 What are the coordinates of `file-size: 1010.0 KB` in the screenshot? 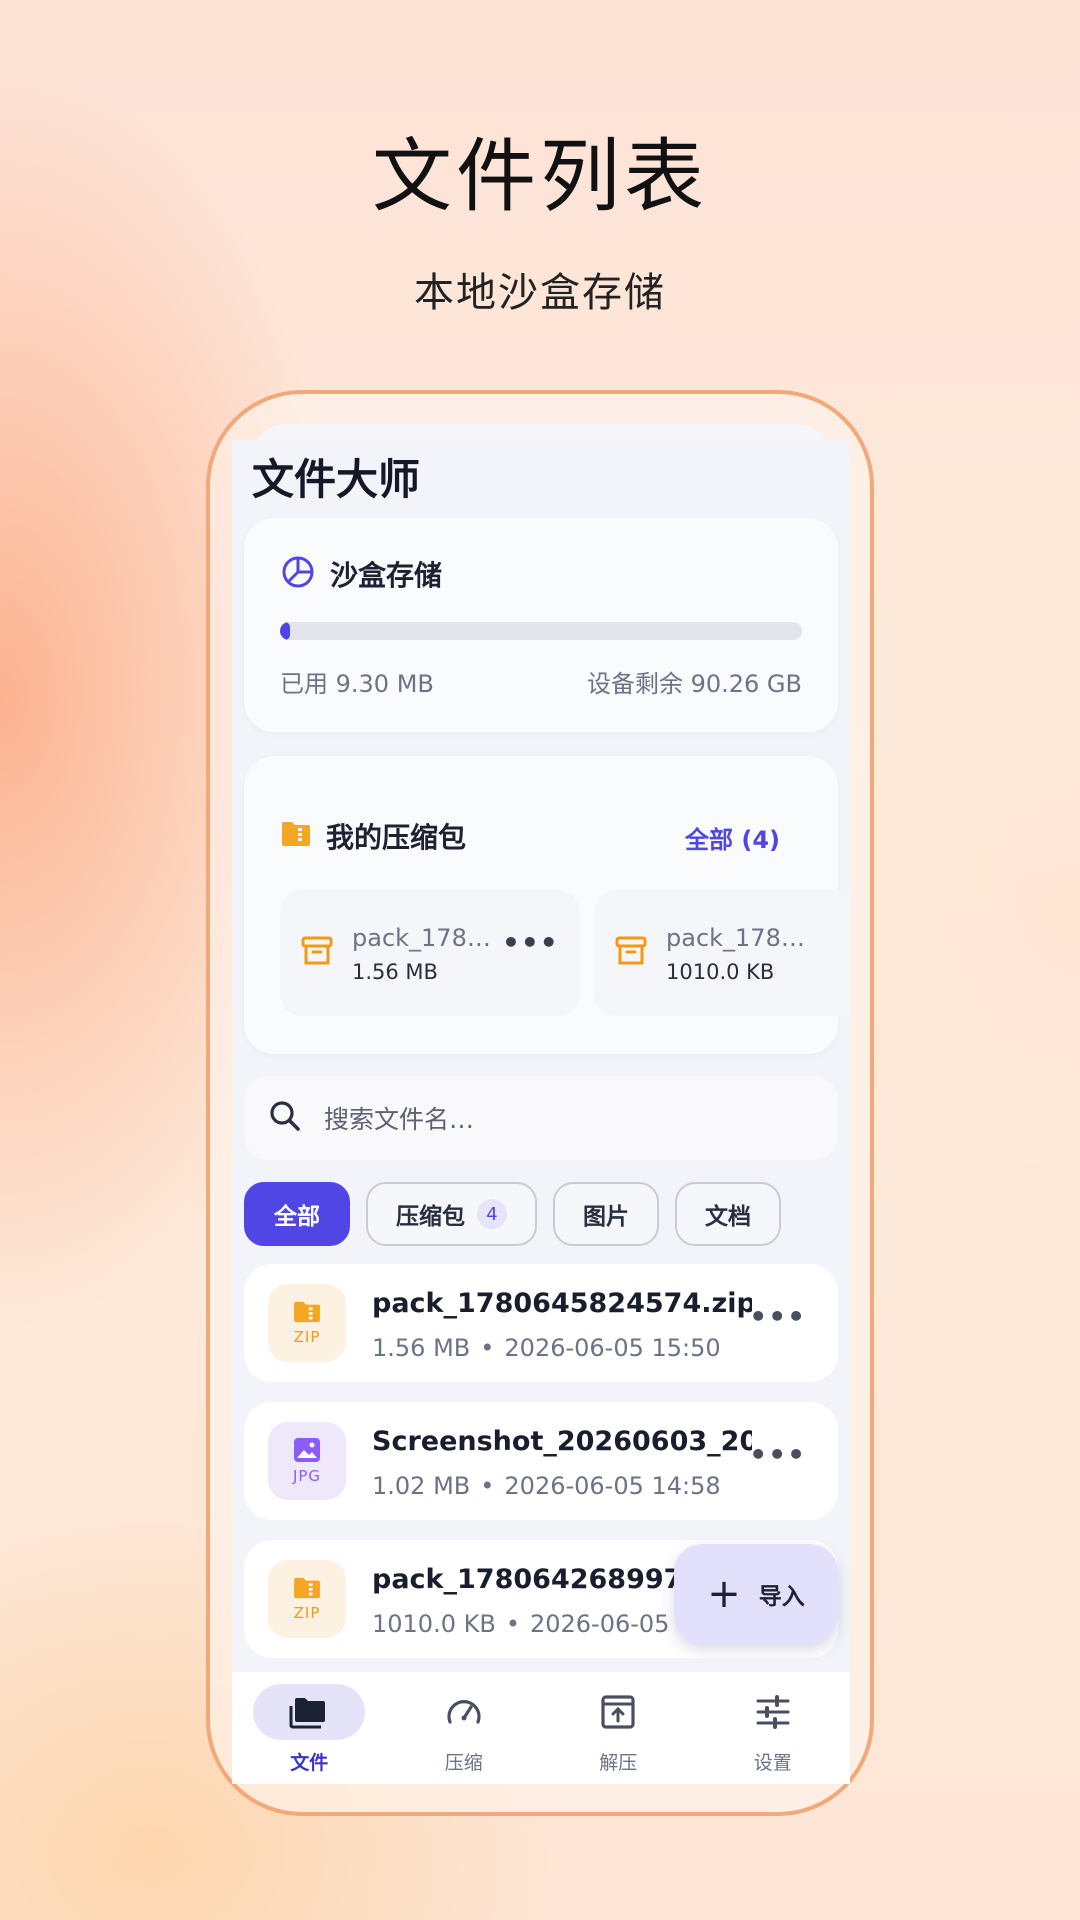 It's located at (434, 1624).